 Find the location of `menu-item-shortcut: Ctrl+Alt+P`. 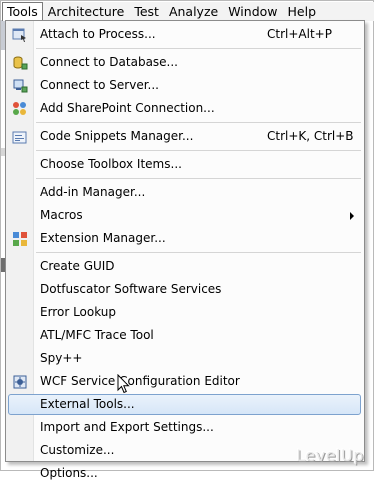

menu-item-shortcut: Ctrl+Alt+P is located at coordinates (299, 34).